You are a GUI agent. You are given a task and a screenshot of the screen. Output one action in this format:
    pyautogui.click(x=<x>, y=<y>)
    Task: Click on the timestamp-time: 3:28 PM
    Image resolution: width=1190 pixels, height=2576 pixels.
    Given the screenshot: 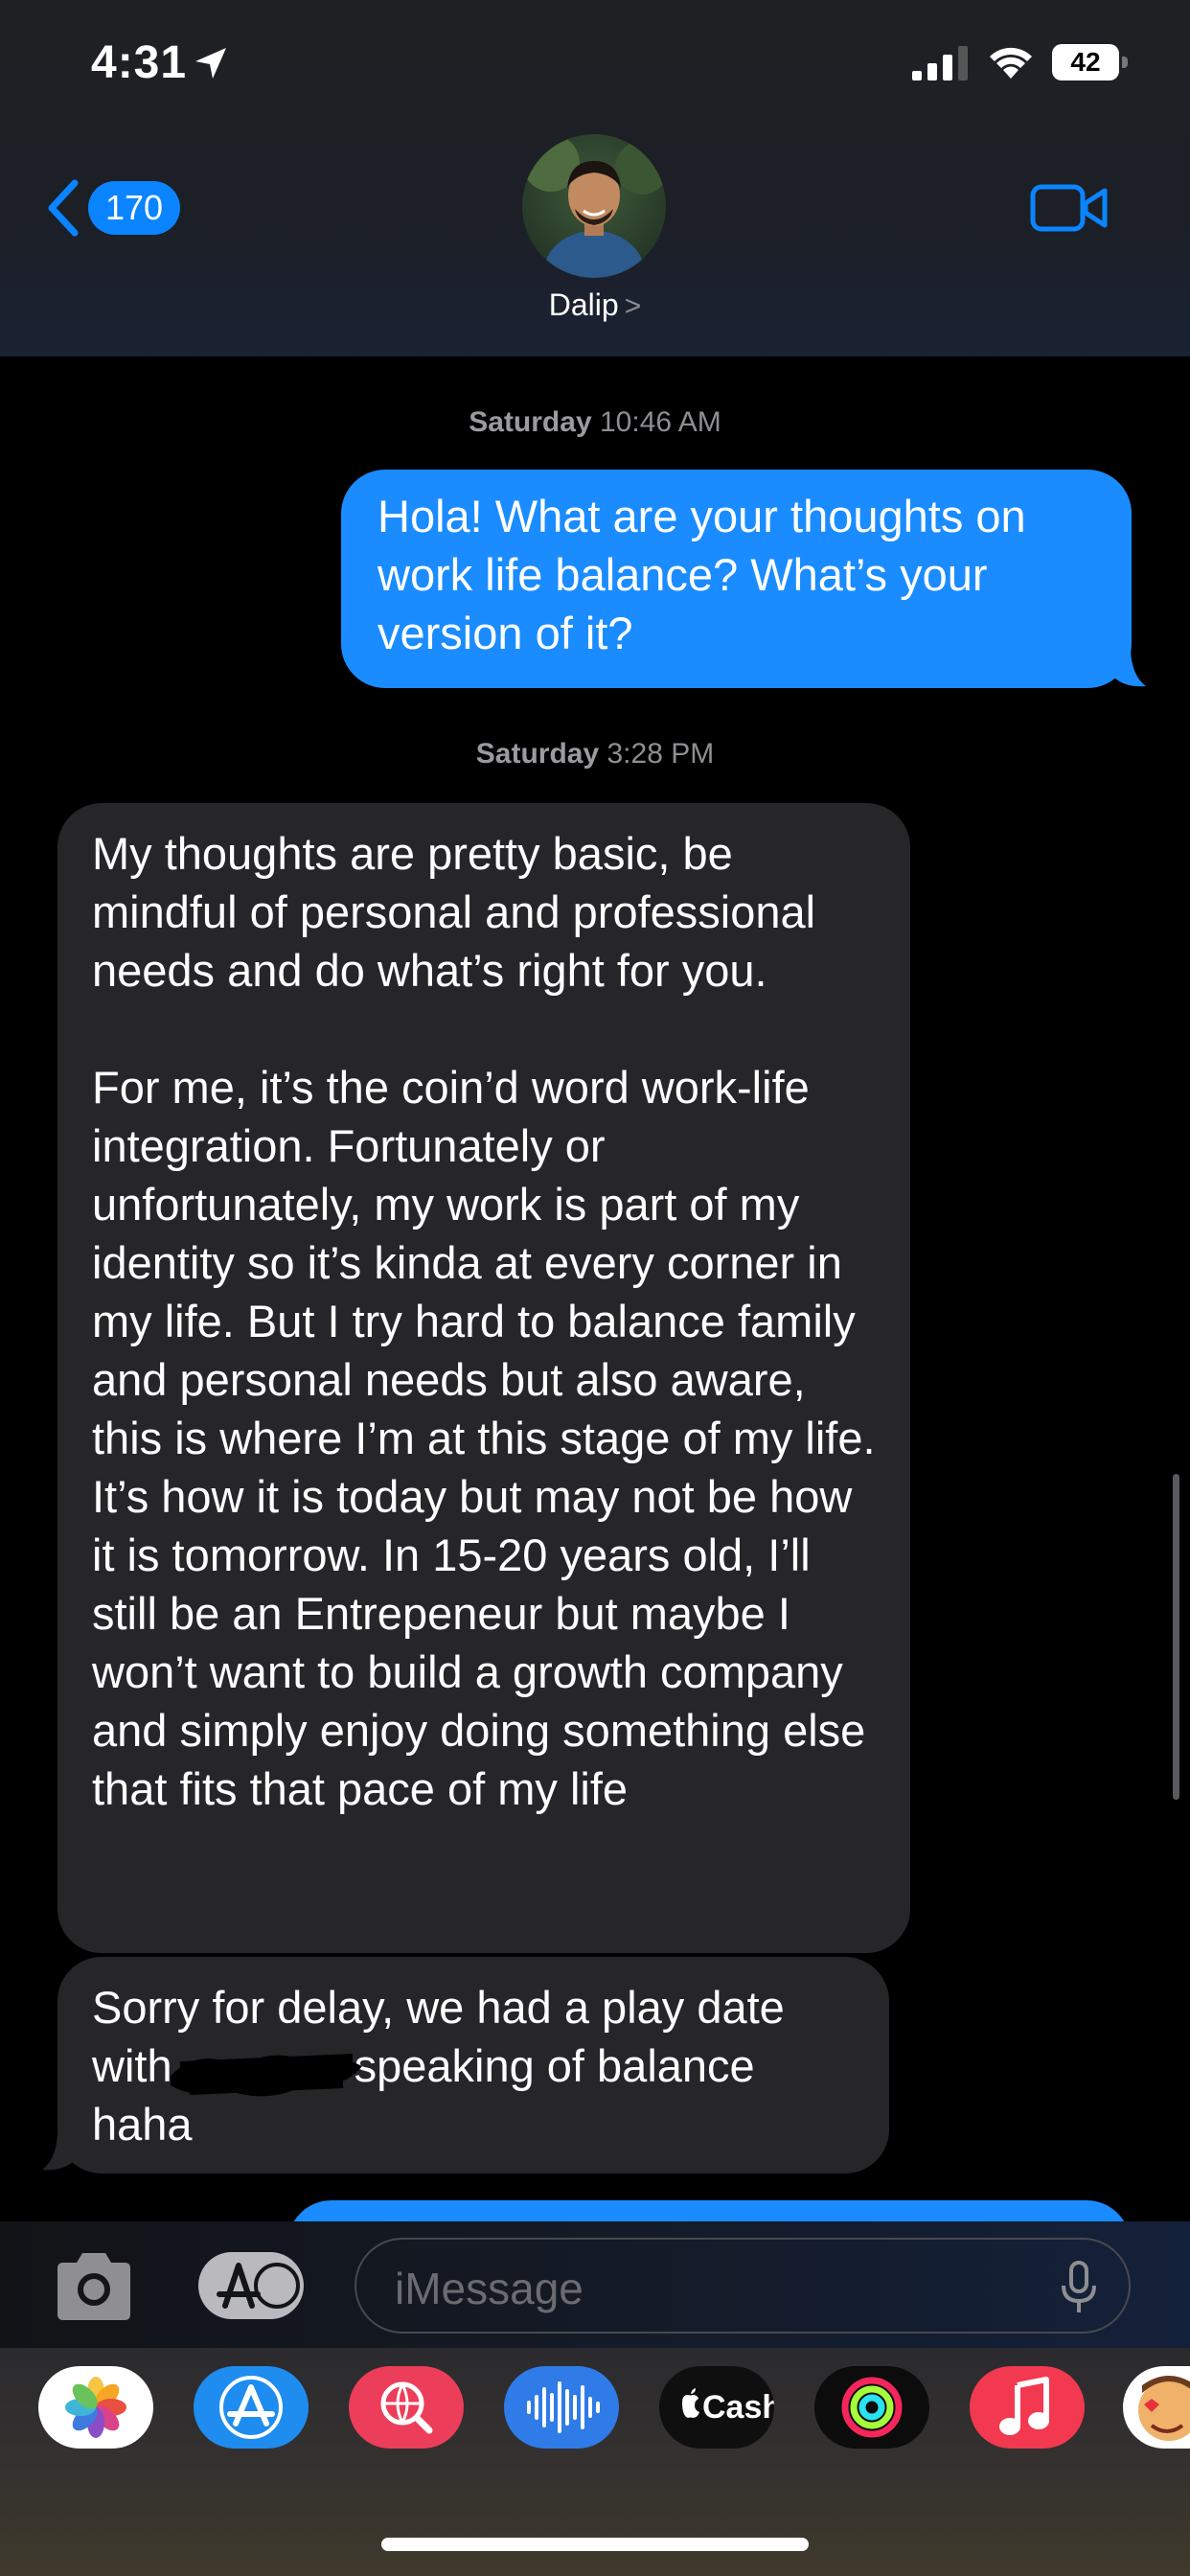 What is the action you would take?
    pyautogui.click(x=661, y=754)
    